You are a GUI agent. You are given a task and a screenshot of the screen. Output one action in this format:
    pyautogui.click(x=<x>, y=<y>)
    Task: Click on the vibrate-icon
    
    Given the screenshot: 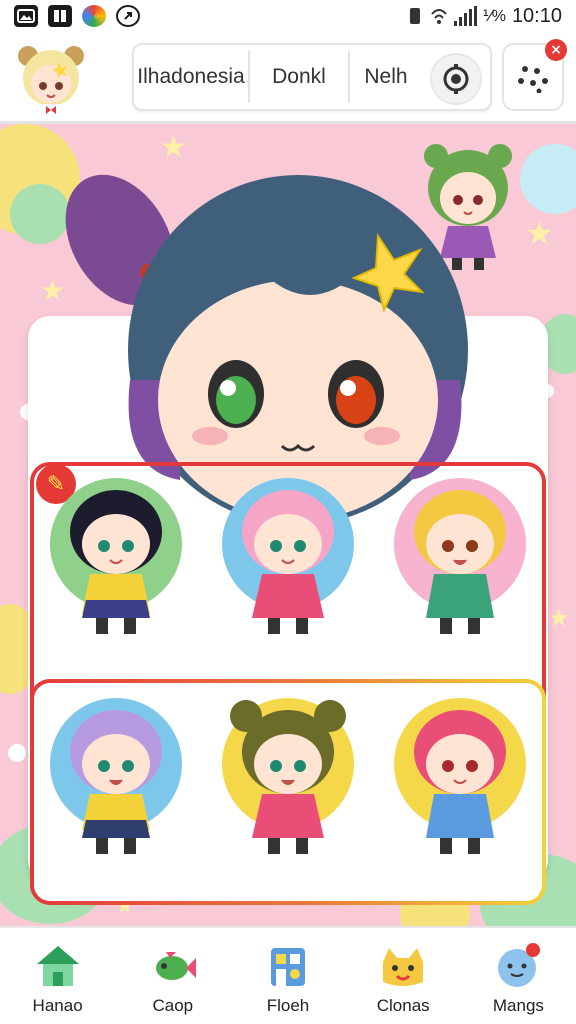 What is the action you would take?
    pyautogui.click(x=414, y=16)
    